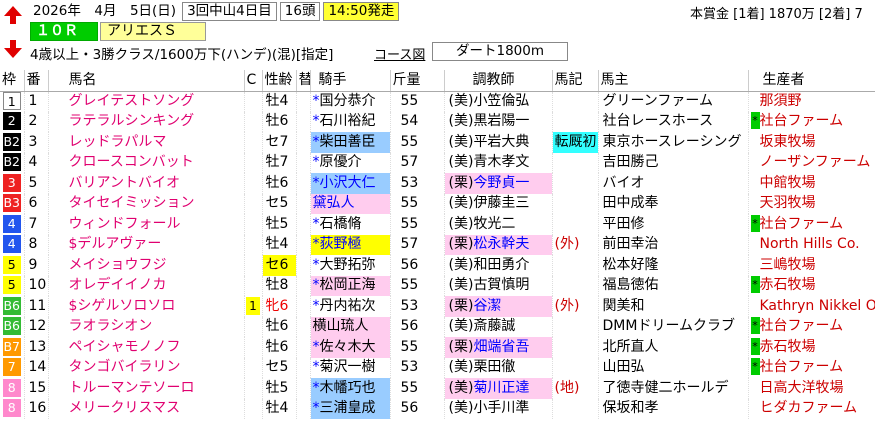 The image size is (875, 435). What do you see at coordinates (350, 101) in the screenshot?
I see `jockey-cell: *国分恭介` at bounding box center [350, 101].